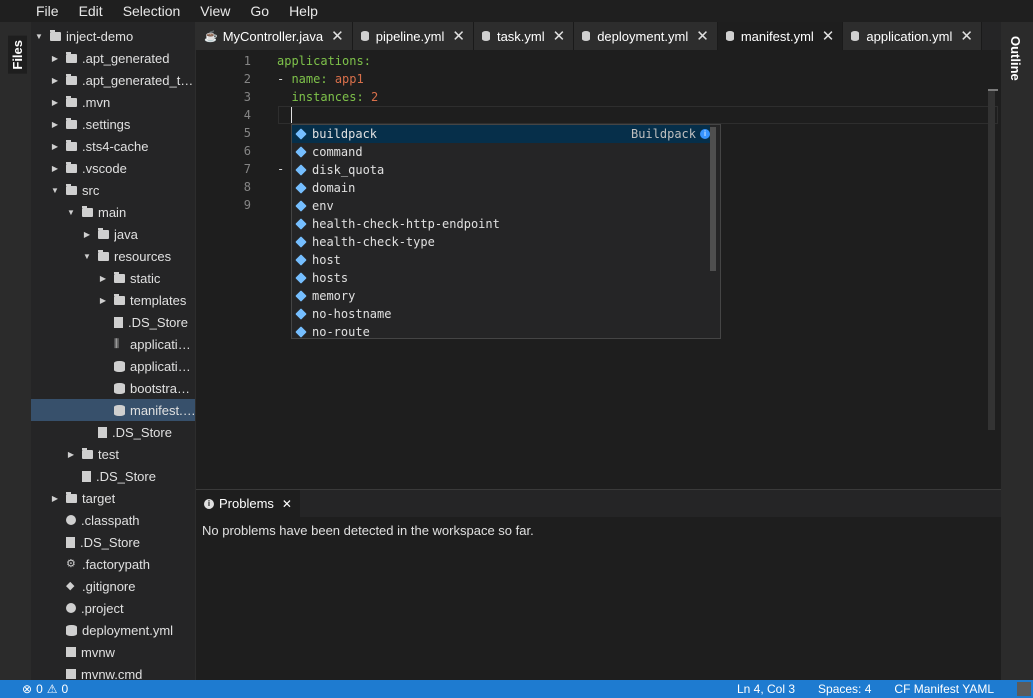 This screenshot has height=698, width=1033. I want to click on tab-application-yml: application.yml ✕, so click(912, 36).